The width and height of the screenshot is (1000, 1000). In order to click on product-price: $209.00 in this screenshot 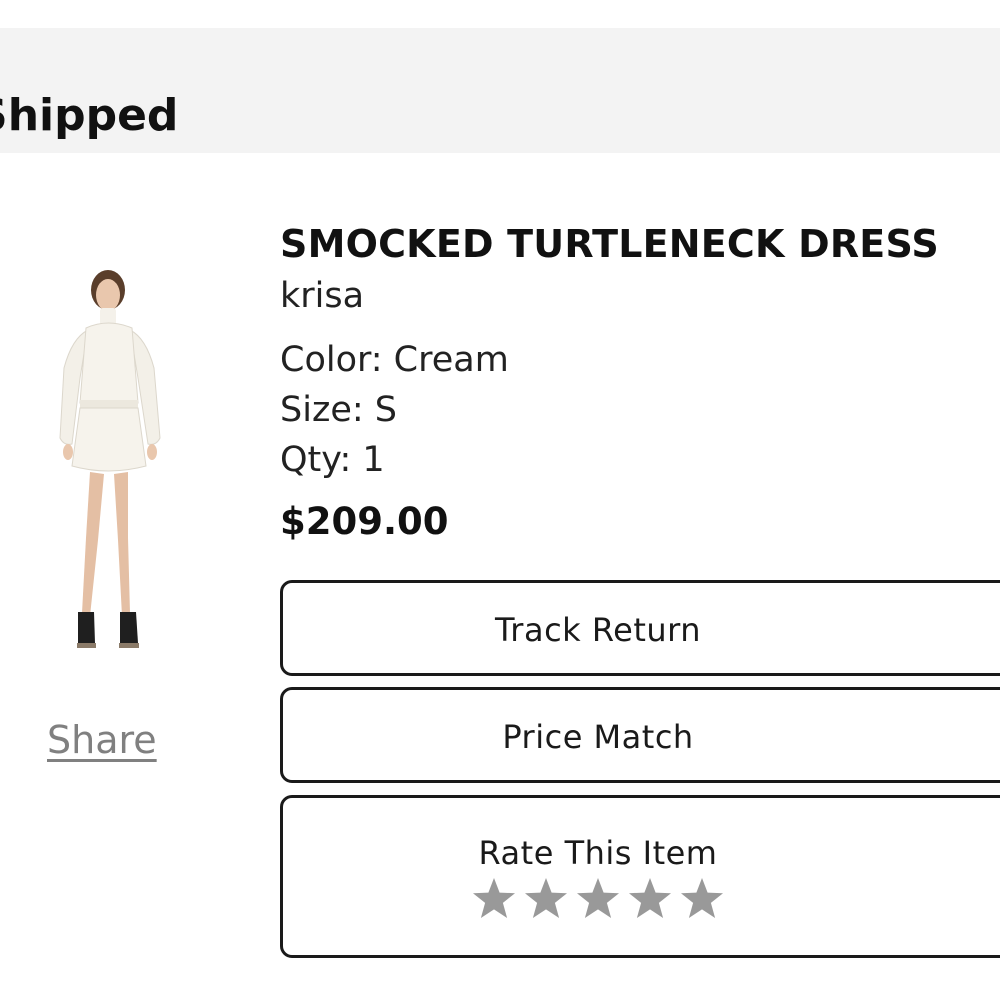, I will do `click(364, 521)`.